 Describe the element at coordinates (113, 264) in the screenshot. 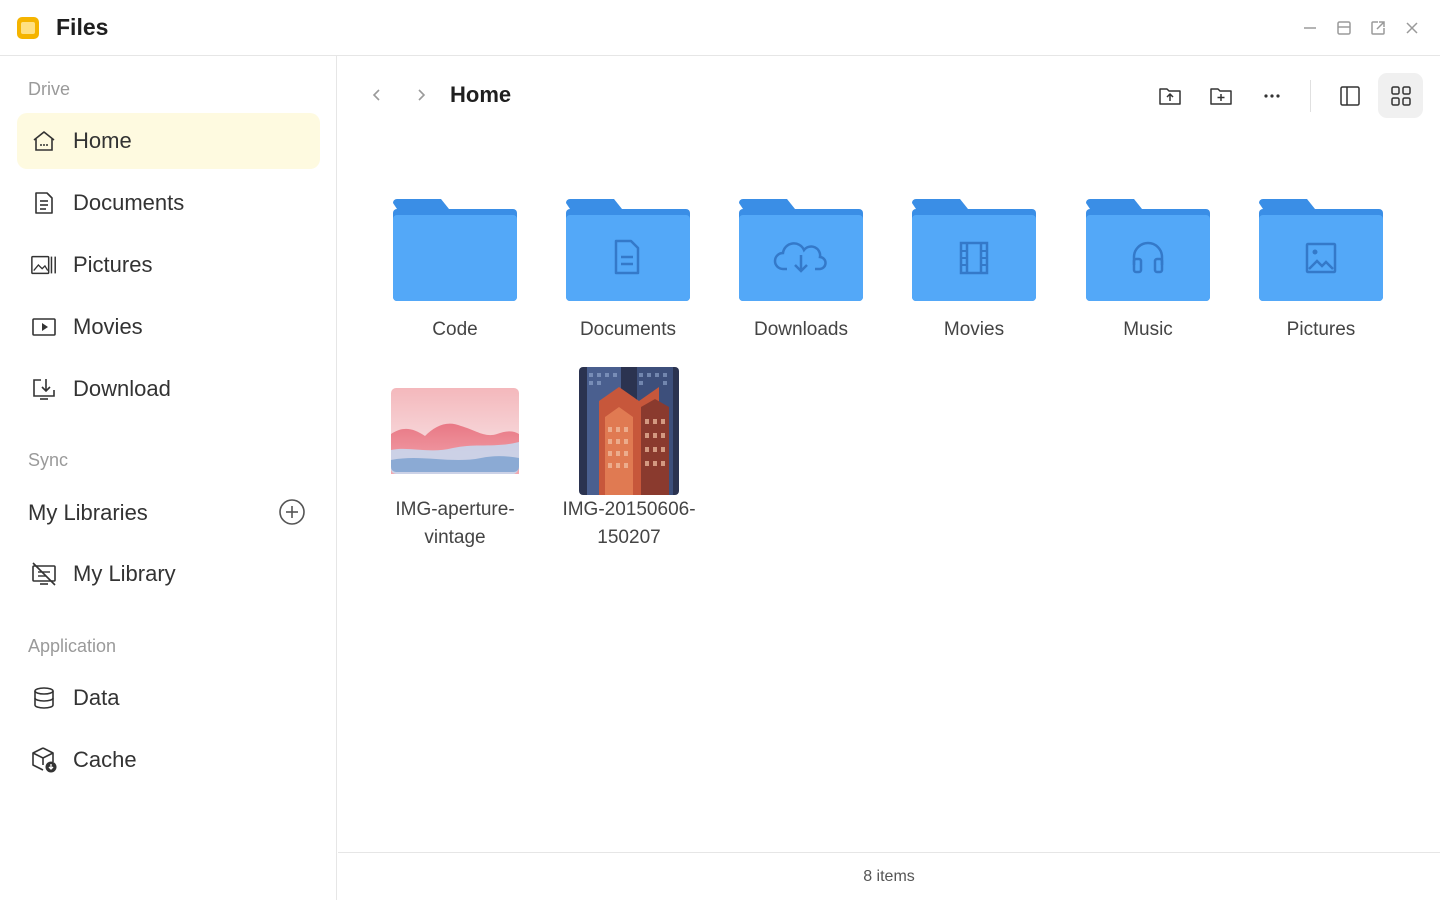

I see `sidebar-item-label: Pictures` at that location.